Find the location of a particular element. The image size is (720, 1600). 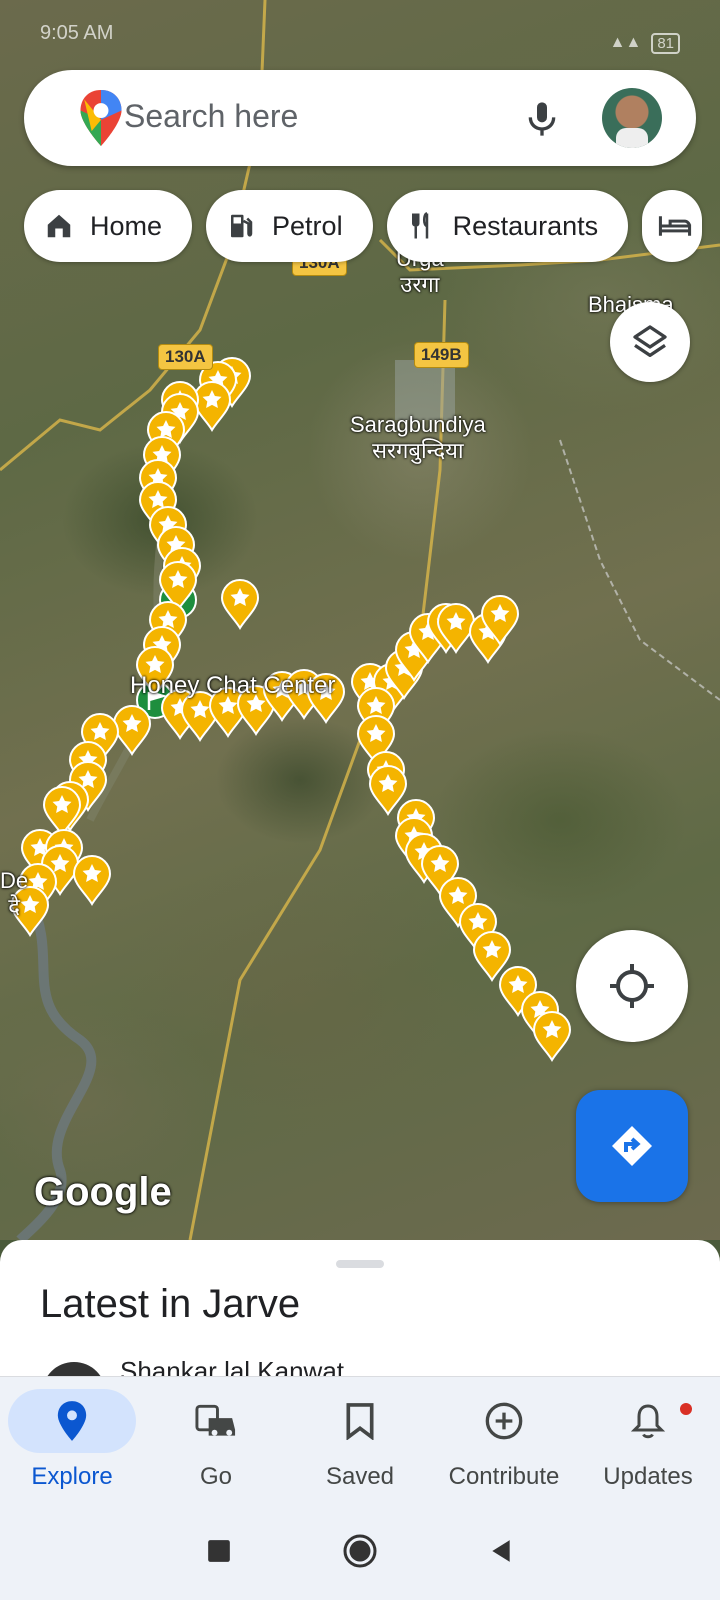

chip-home: Home is located at coordinates (108, 226).